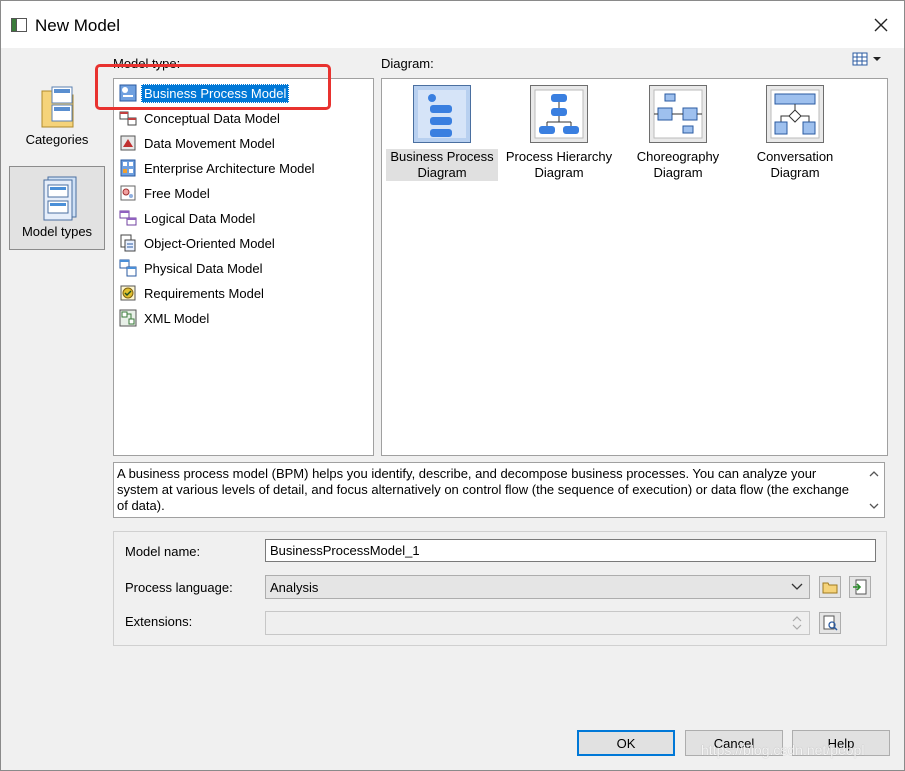 The image size is (905, 771). Describe the element at coordinates (203, 268) in the screenshot. I see `list-item-label: Physical Data Model` at that location.